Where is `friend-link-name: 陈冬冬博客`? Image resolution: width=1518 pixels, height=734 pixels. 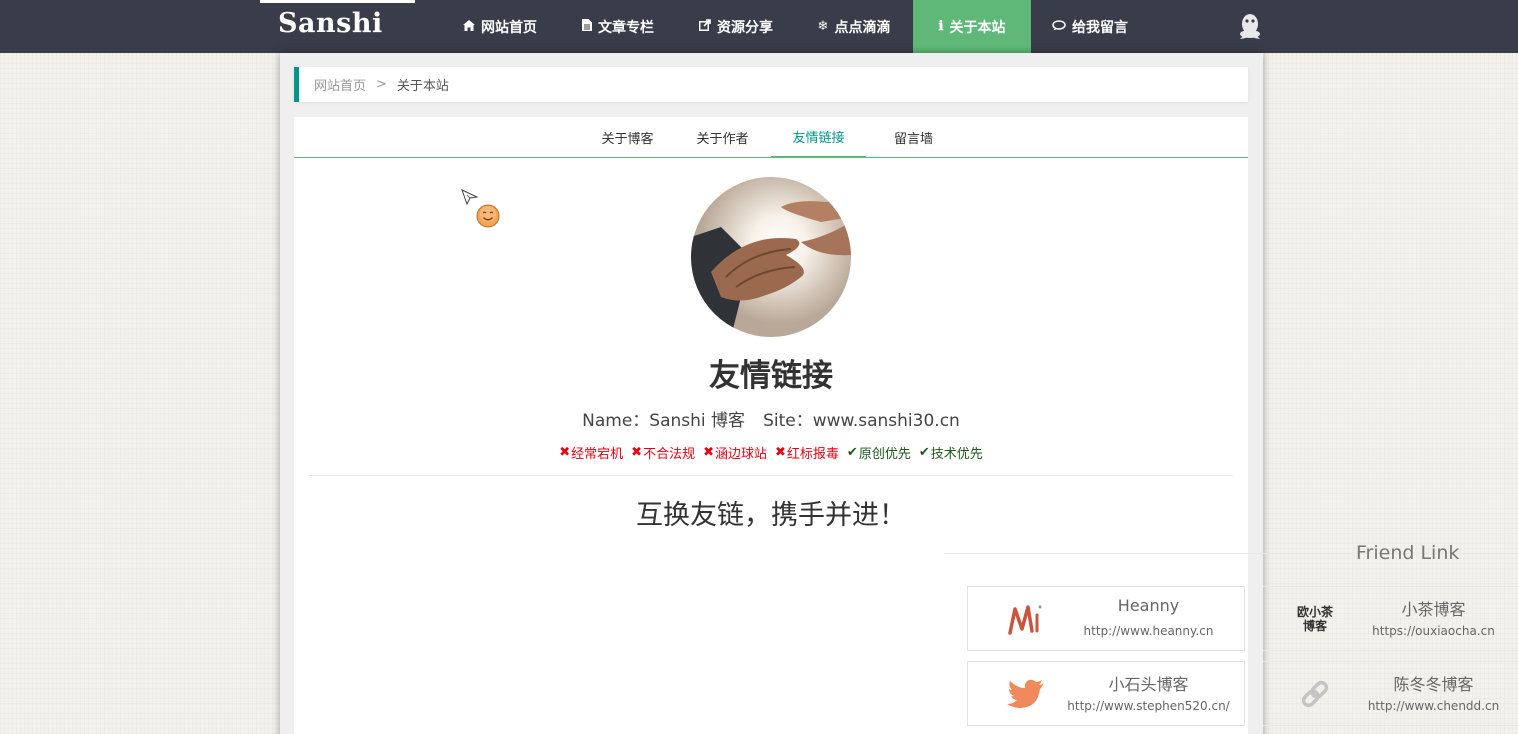
friend-link-name: 陈冬冬博客 is located at coordinates (1433, 684).